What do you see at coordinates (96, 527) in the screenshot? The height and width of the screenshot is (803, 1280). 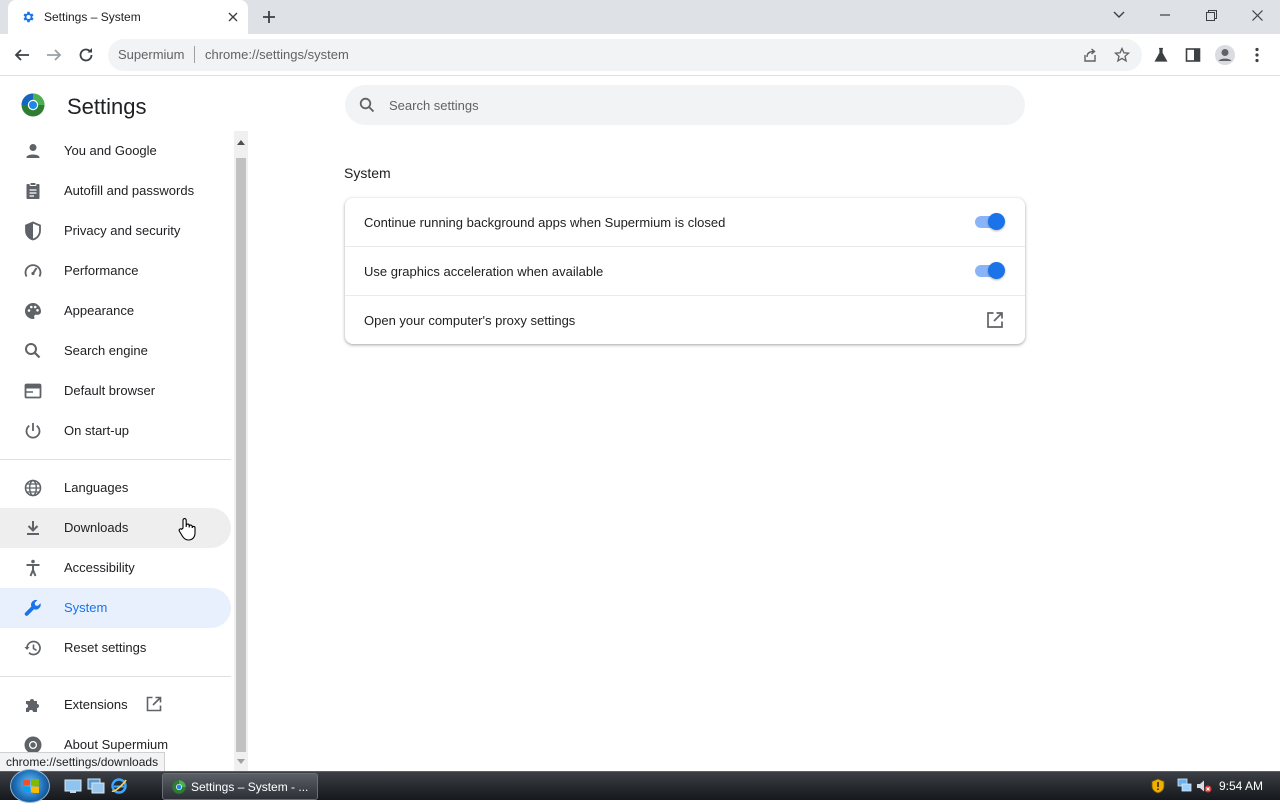 I see `sidebar-item-label: Downloads` at bounding box center [96, 527].